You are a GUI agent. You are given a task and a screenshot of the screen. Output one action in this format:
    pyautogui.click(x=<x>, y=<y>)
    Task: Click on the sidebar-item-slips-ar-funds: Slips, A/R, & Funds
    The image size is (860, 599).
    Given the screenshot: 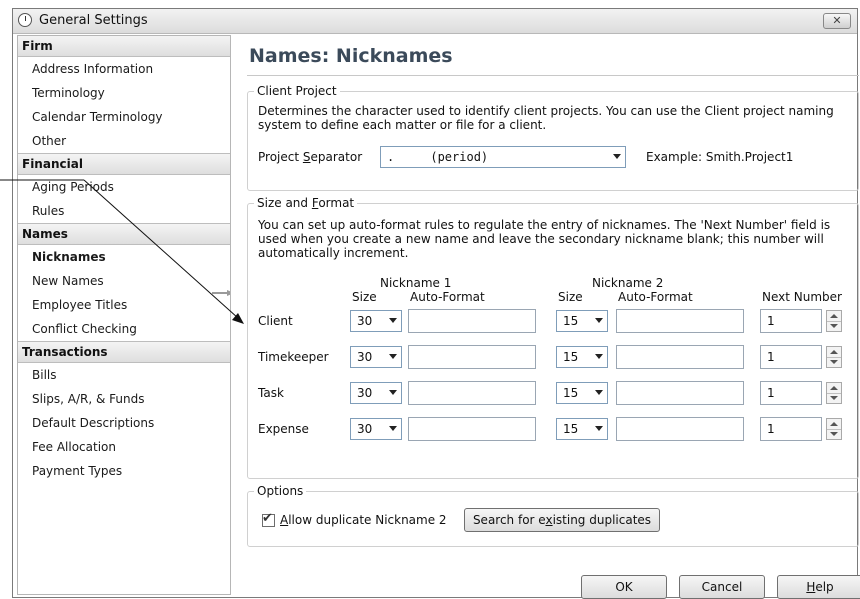 What is the action you would take?
    pyautogui.click(x=124, y=399)
    